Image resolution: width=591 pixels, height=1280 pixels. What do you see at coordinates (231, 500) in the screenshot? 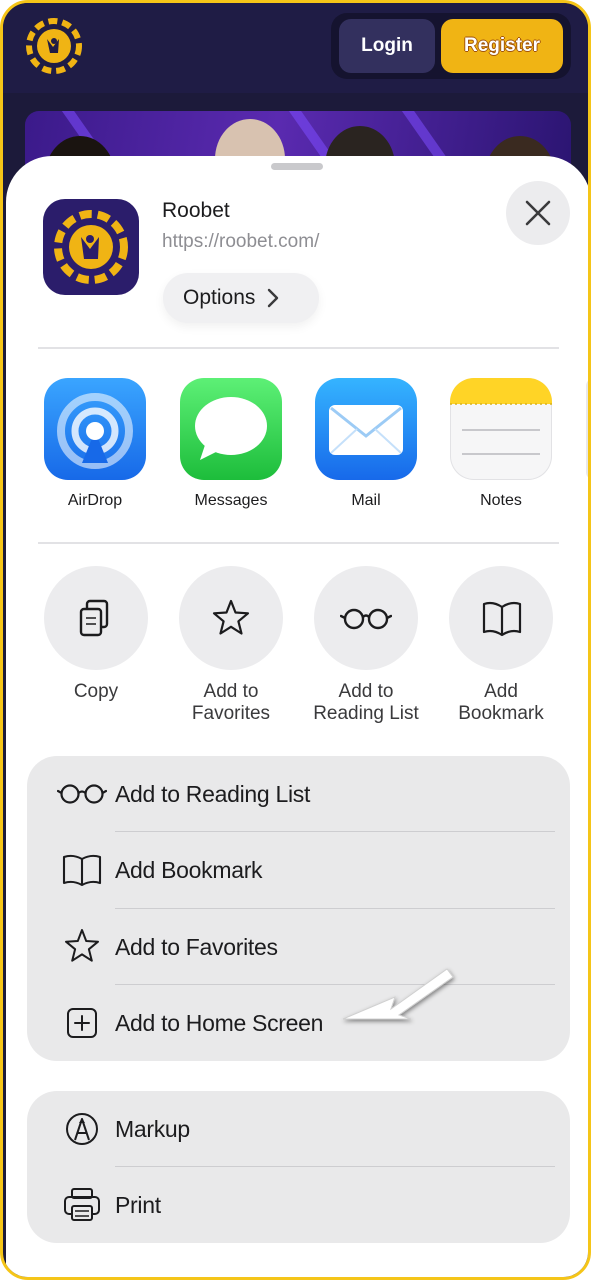
I see `share-target-label: Messages` at bounding box center [231, 500].